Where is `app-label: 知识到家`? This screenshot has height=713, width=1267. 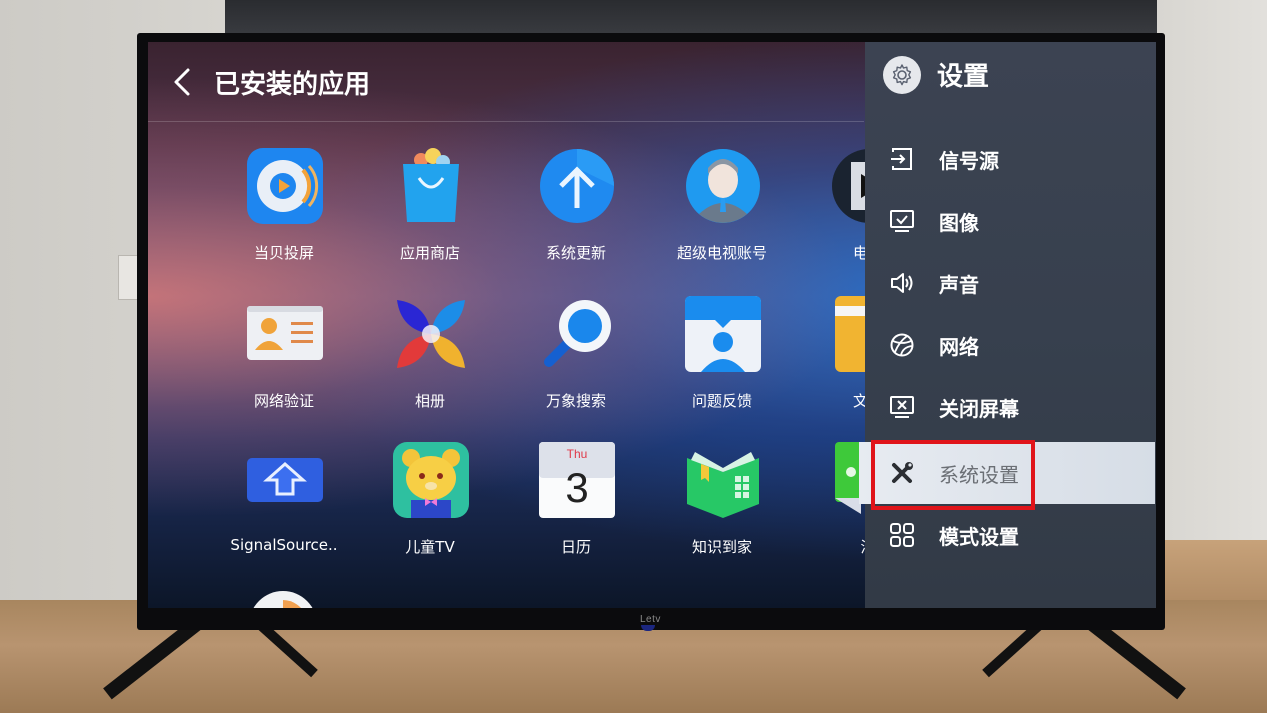 app-label: 知识到家 is located at coordinates (721, 547).